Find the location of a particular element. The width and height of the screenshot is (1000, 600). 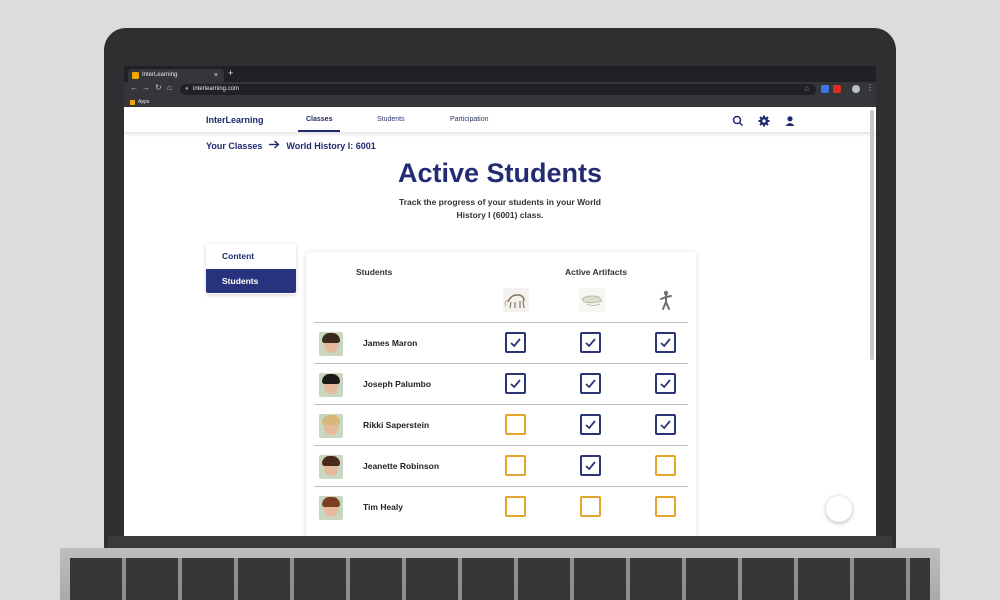

page-scrollbar is located at coordinates (872, 235).